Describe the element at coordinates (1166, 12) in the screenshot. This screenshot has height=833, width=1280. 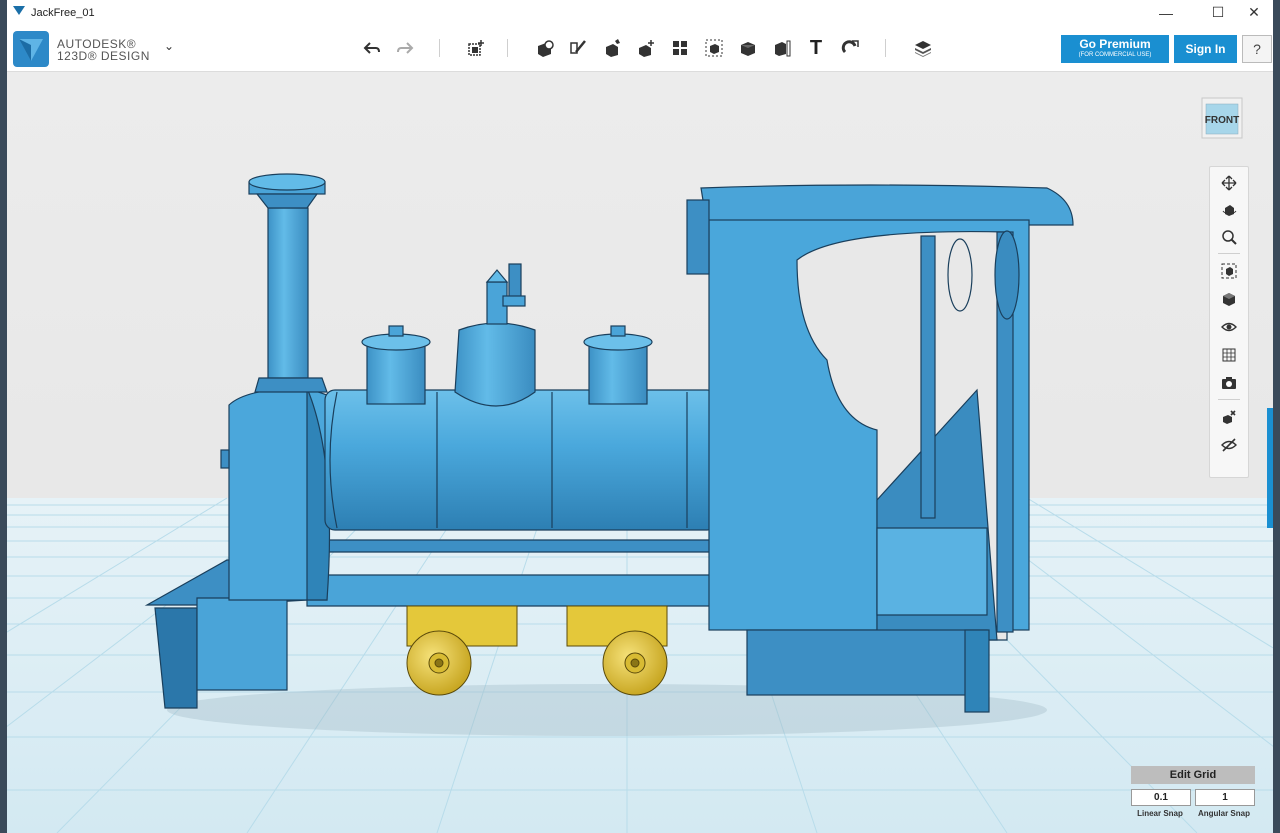
I see `minimize-button: —` at that location.